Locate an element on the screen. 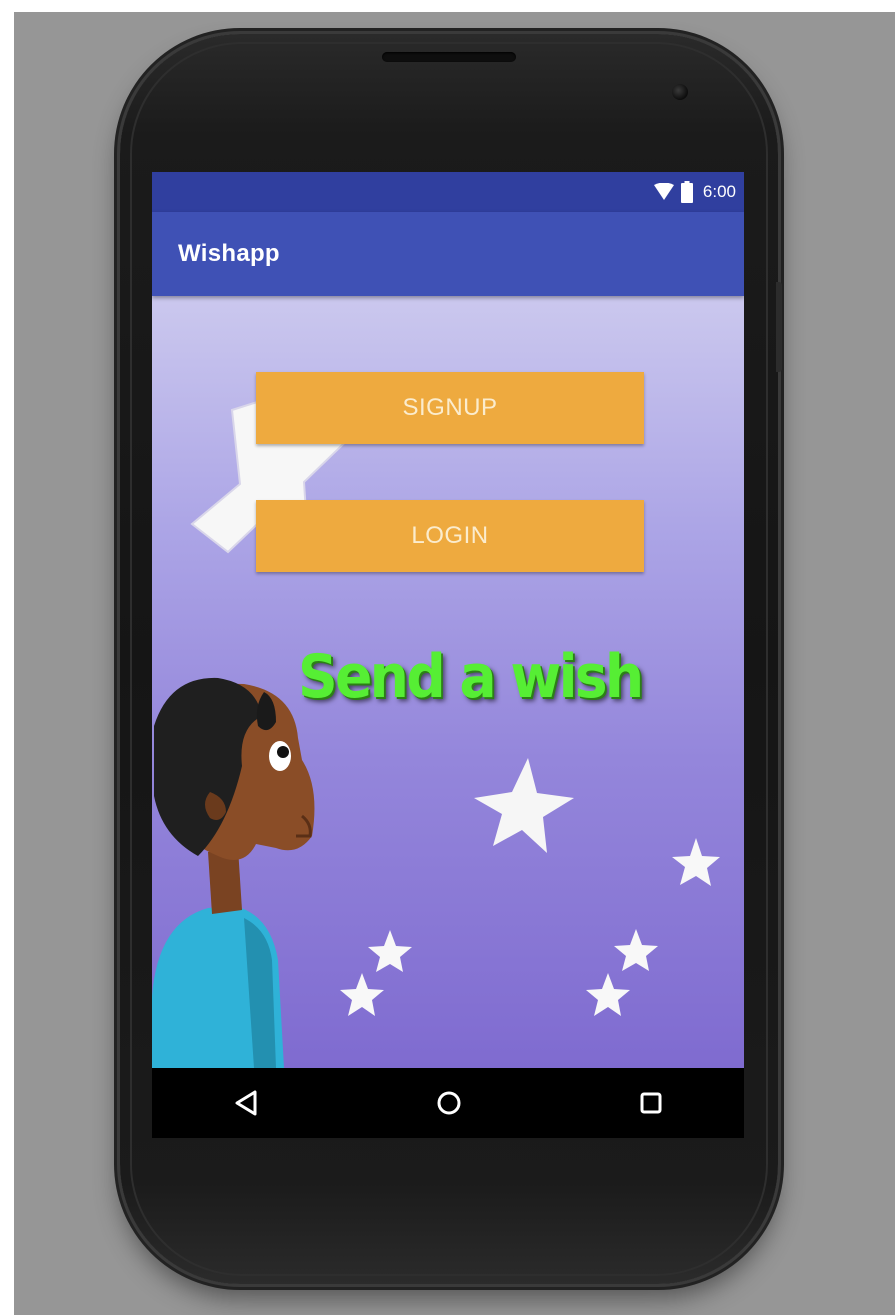  recents-icon is located at coordinates (651, 1103).